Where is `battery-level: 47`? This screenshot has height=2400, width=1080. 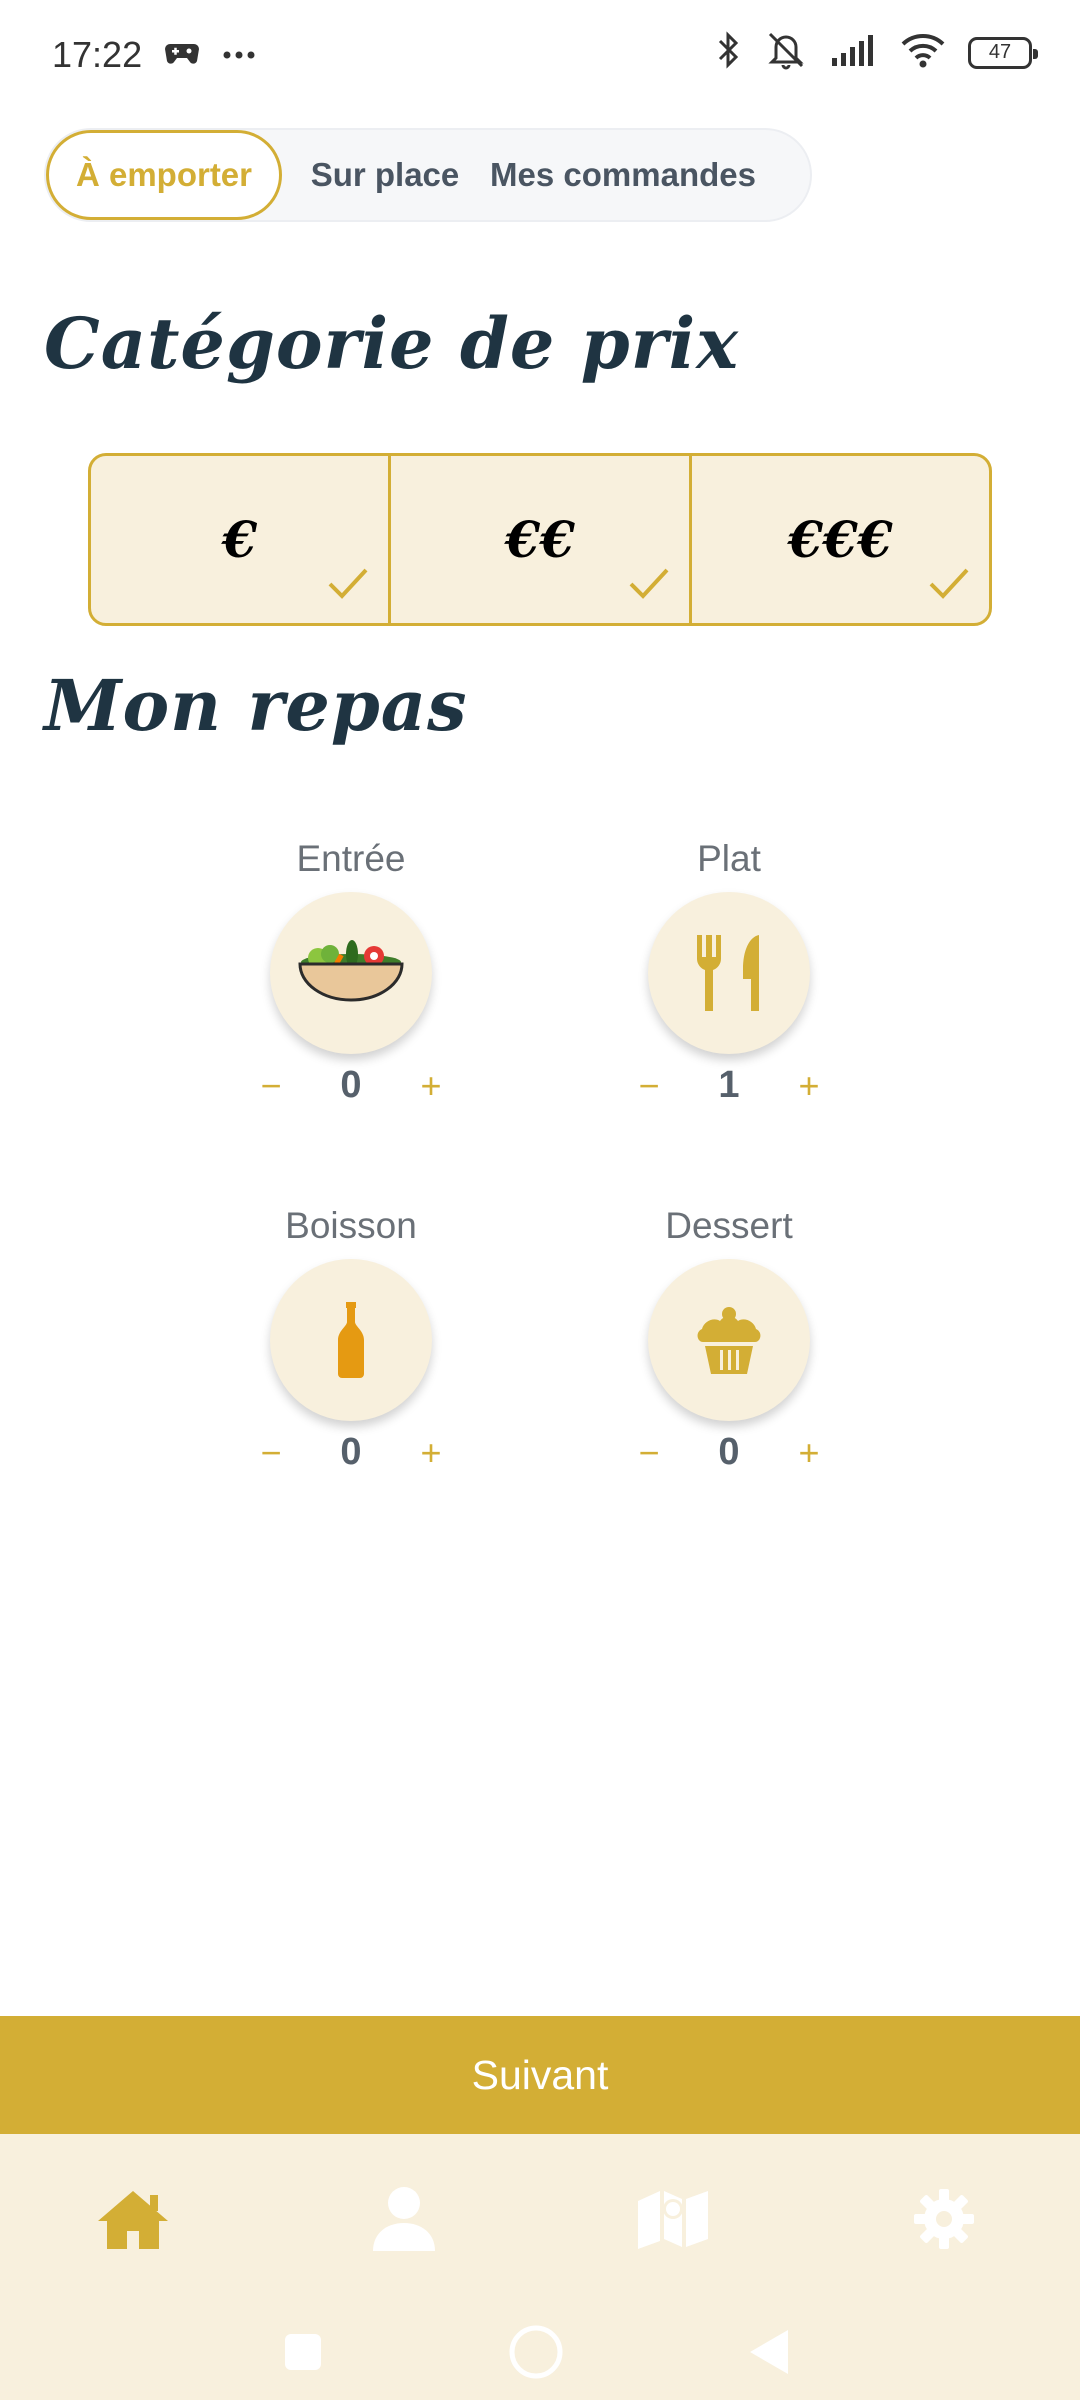 battery-level: 47 is located at coordinates (1000, 52).